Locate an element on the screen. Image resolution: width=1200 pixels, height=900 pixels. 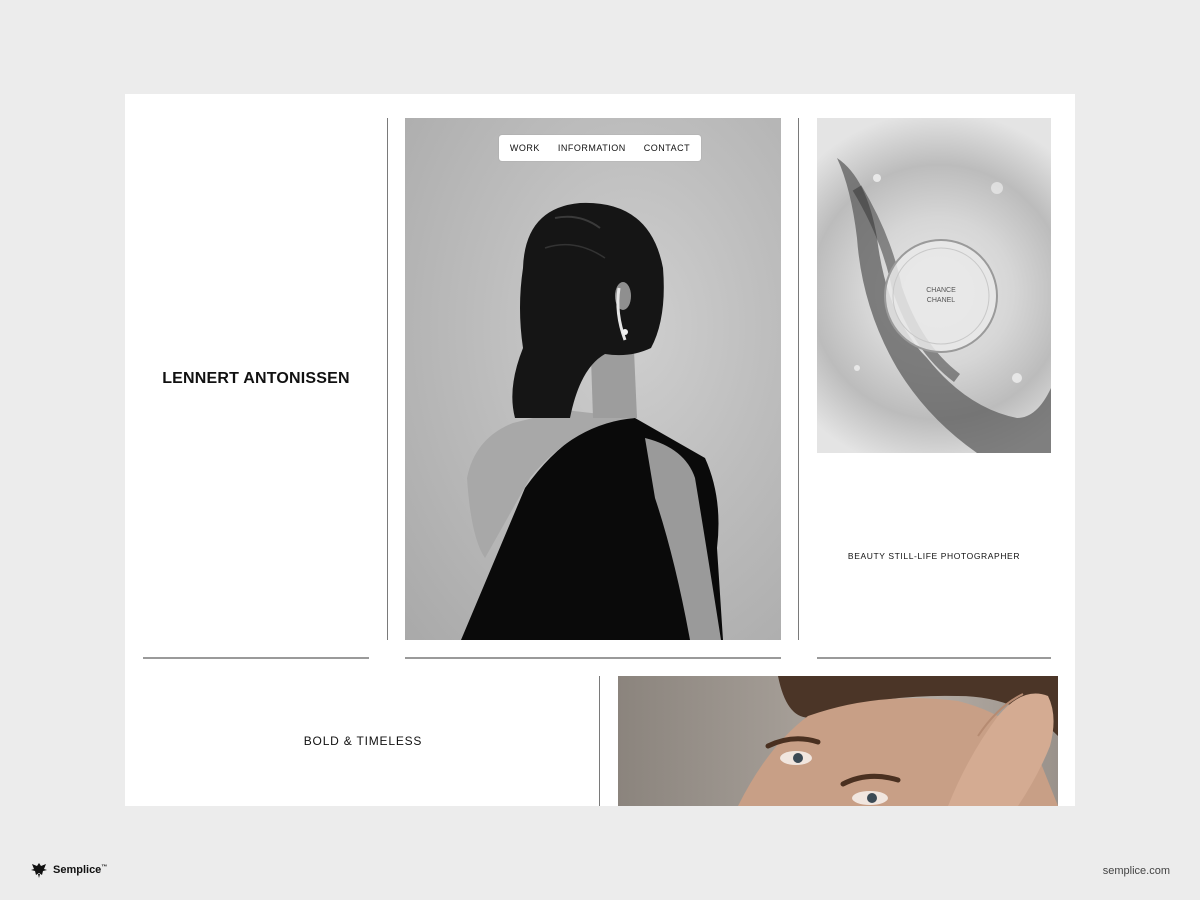
brand-url: semplice.com is located at coordinates (1136, 871).